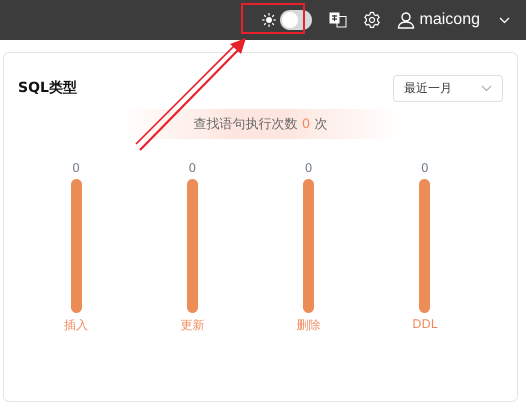 The width and height of the screenshot is (526, 415). I want to click on bar-label: 插入, so click(76, 325).